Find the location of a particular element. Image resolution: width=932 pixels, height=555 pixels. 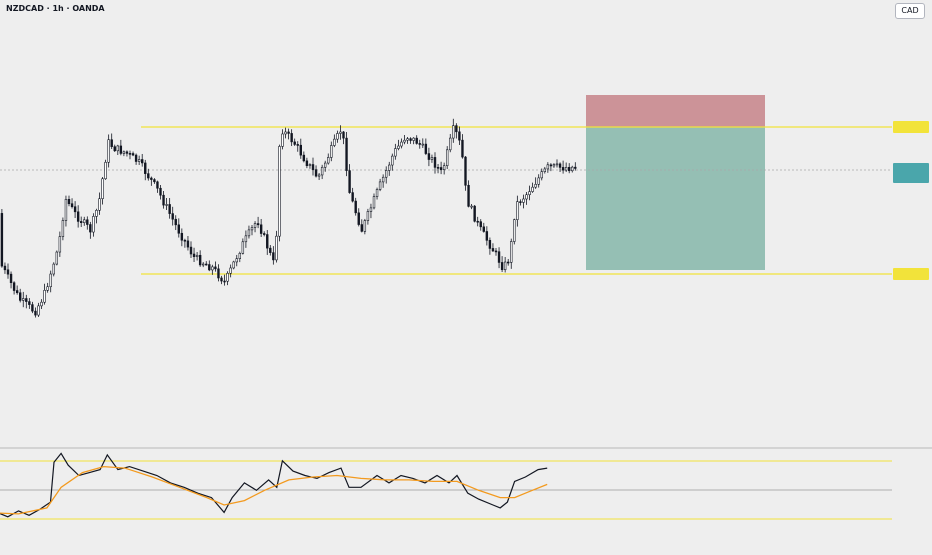

support-price-label is located at coordinates (911, 274).